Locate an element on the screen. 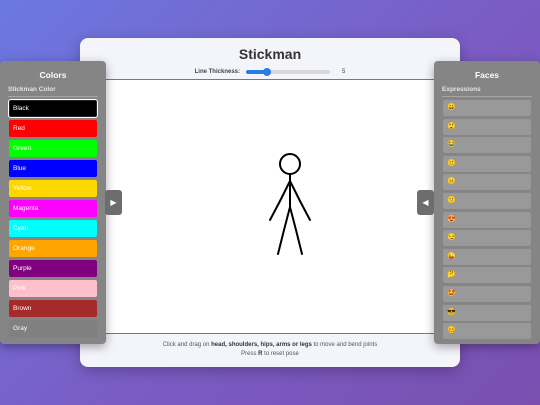 This screenshot has width=540, height=405. star-struck-face-icon: 🤩 is located at coordinates (451, 293).